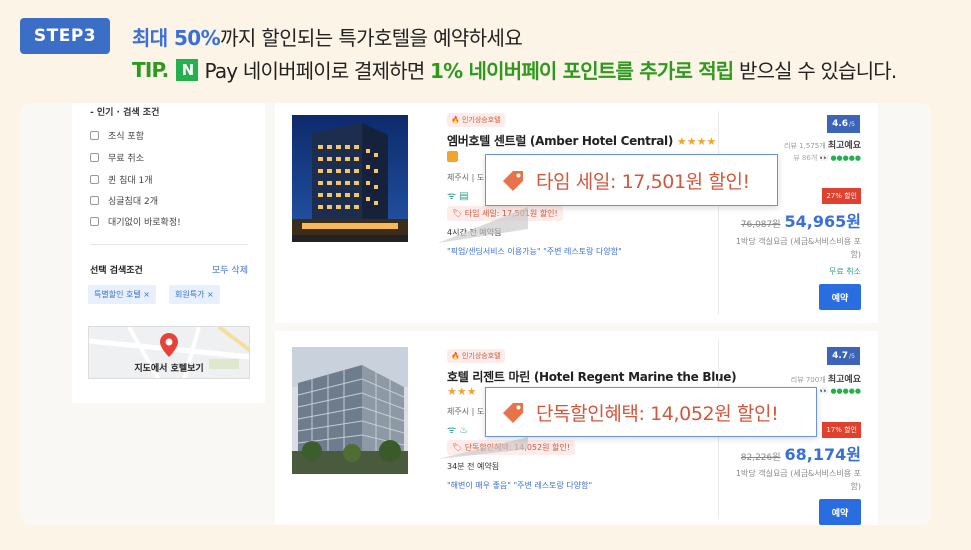 This screenshot has height=550, width=971. I want to click on price-row: 76,087원 54,965원, so click(801, 220).